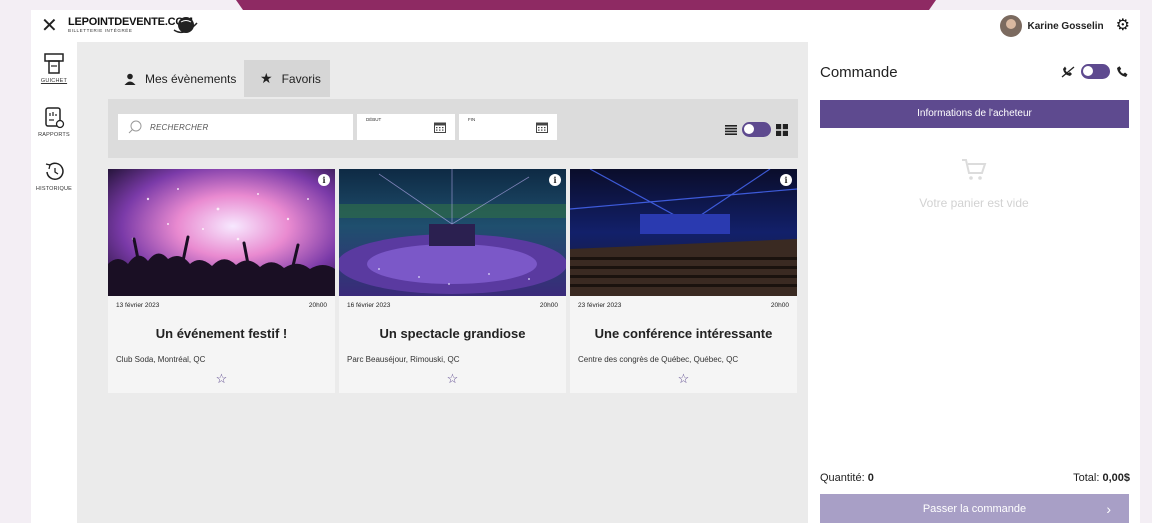 This screenshot has height=523, width=1152. I want to click on start-date-label: DÉBUT, so click(374, 119).